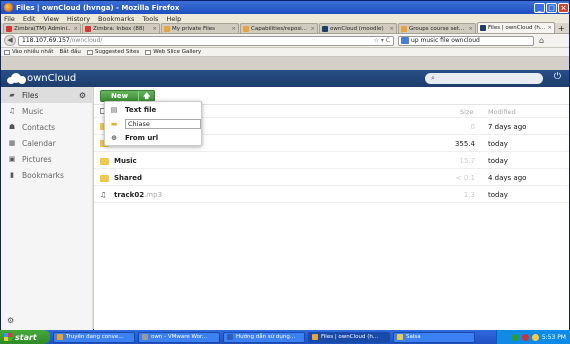 The width and height of the screenshot is (570, 344). What do you see at coordinates (507, 178) in the screenshot?
I see `file-modified: 4 days ago` at bounding box center [507, 178].